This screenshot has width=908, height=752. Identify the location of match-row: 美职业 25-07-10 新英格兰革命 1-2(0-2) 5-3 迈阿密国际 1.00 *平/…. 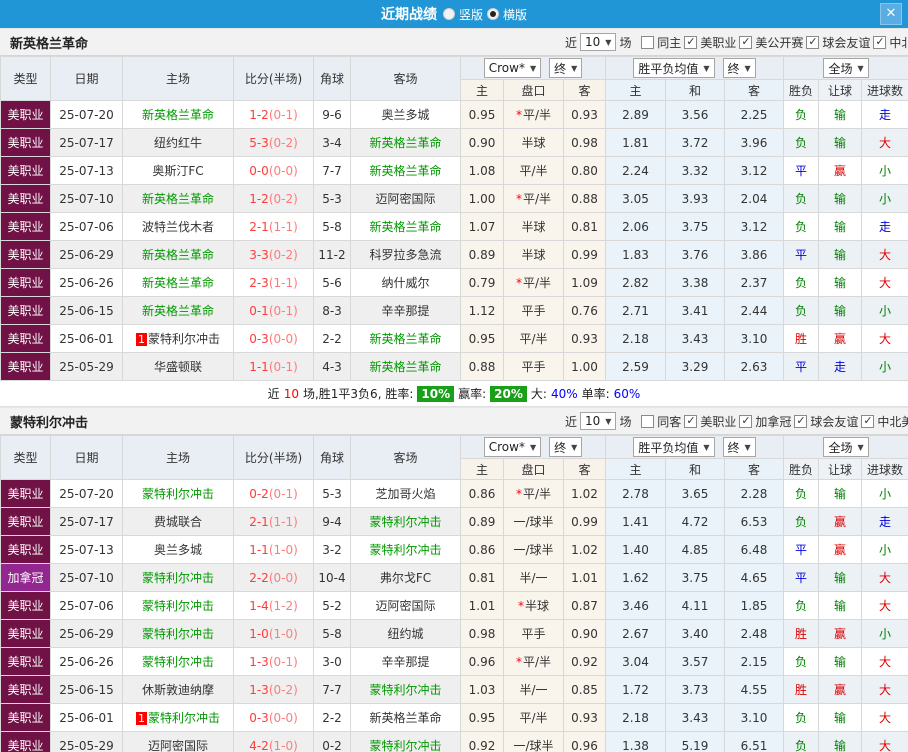
(454, 198).